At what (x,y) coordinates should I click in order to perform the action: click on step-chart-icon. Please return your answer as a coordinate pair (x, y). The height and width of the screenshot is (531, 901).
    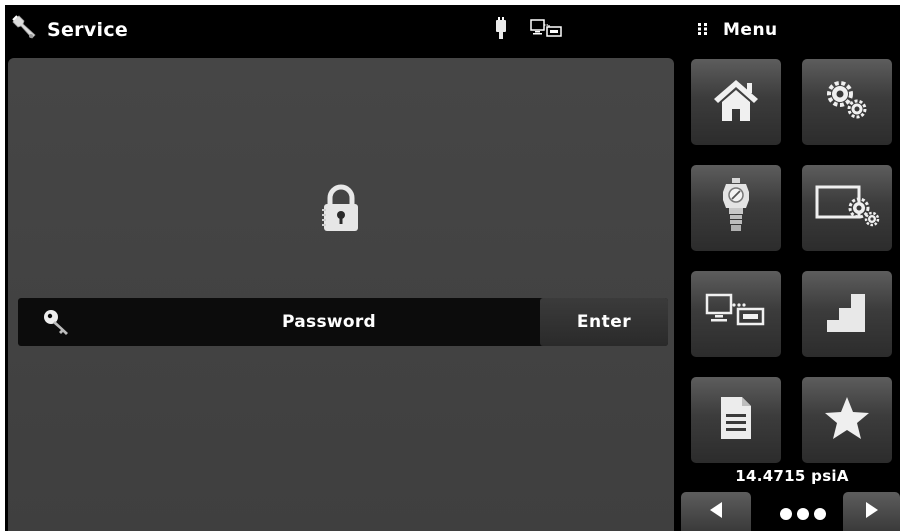
    Looking at the image, I should click on (847, 314).